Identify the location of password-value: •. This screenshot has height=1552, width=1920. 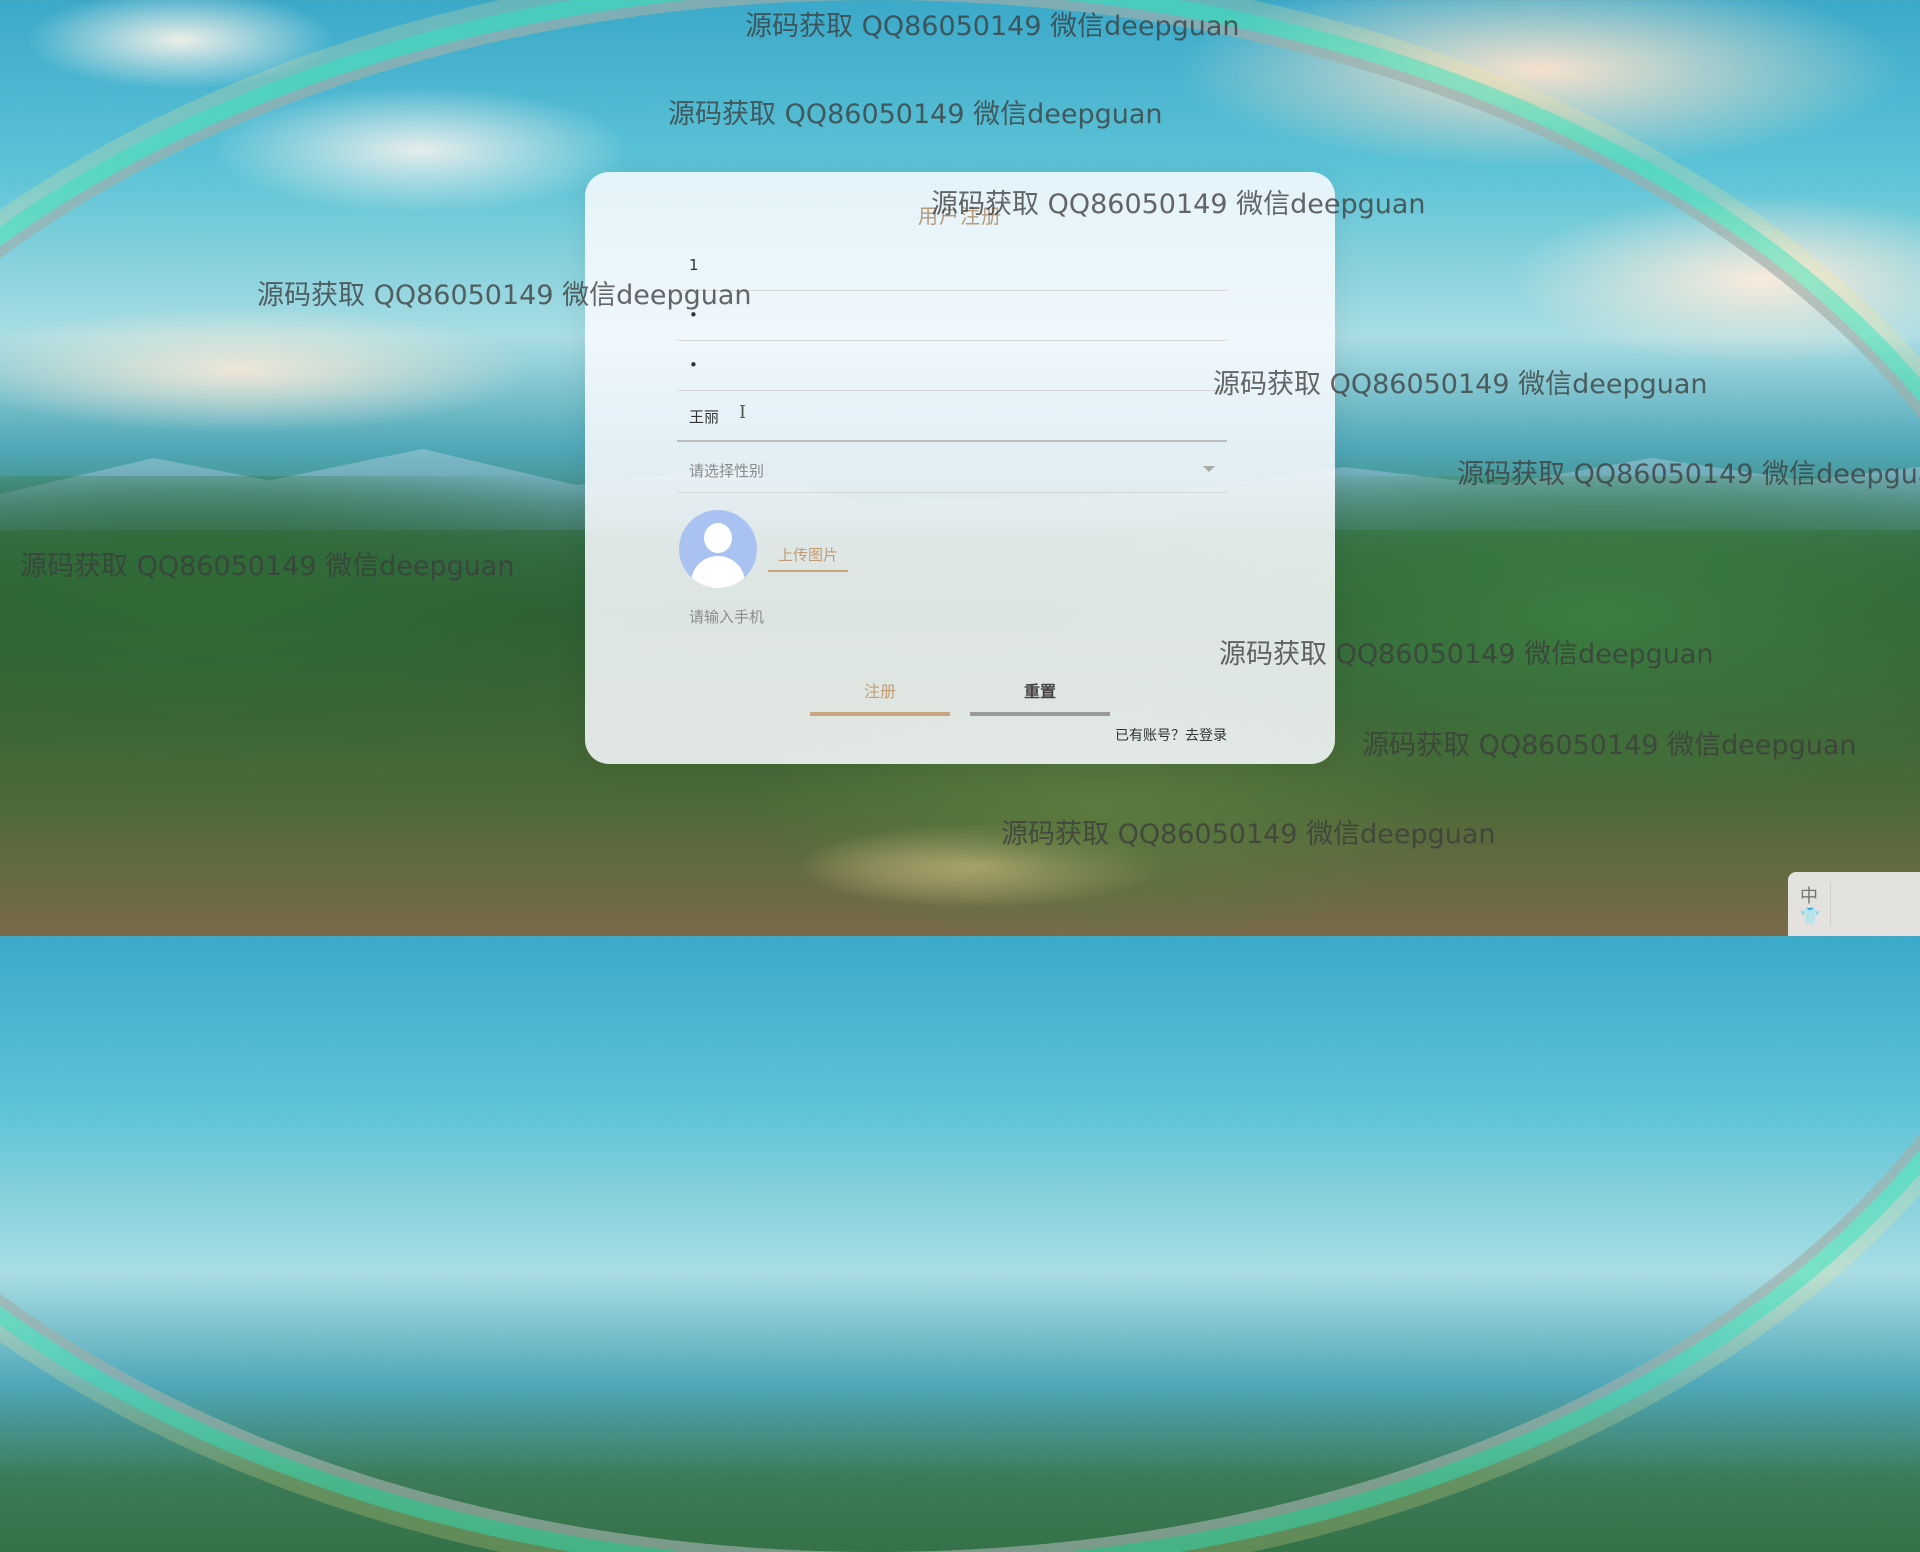
(693, 315).